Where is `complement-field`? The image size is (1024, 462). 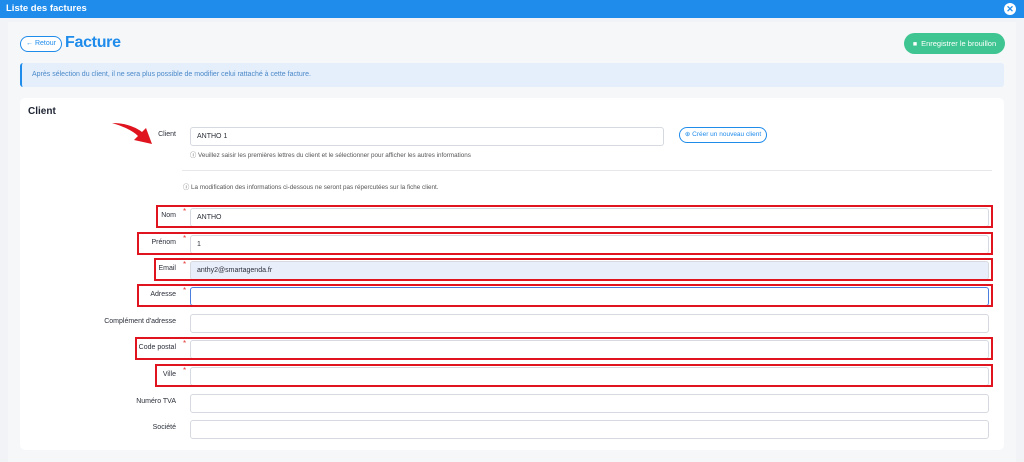 complement-field is located at coordinates (589, 323).